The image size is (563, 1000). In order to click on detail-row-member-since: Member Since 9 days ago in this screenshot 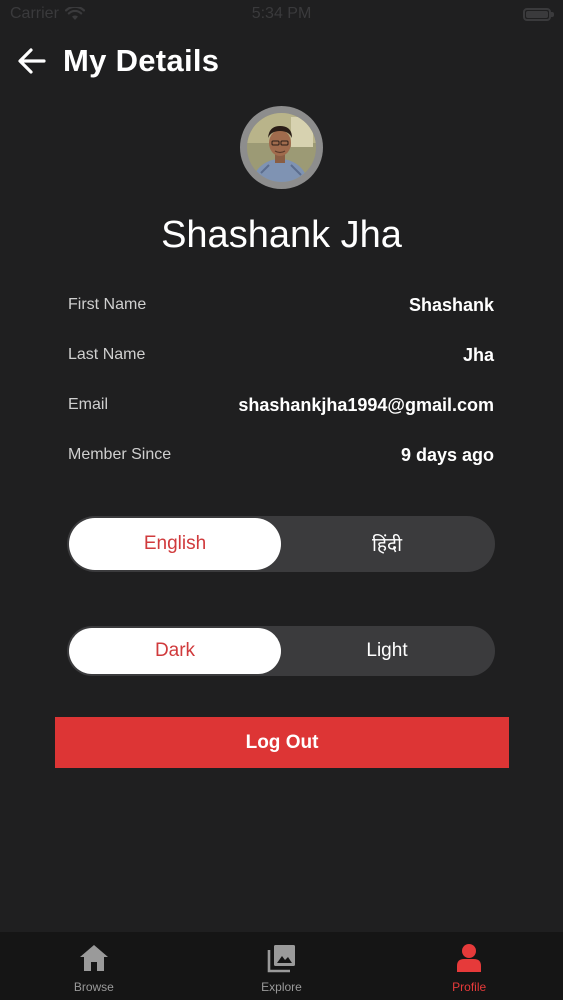, I will do `click(281, 455)`.